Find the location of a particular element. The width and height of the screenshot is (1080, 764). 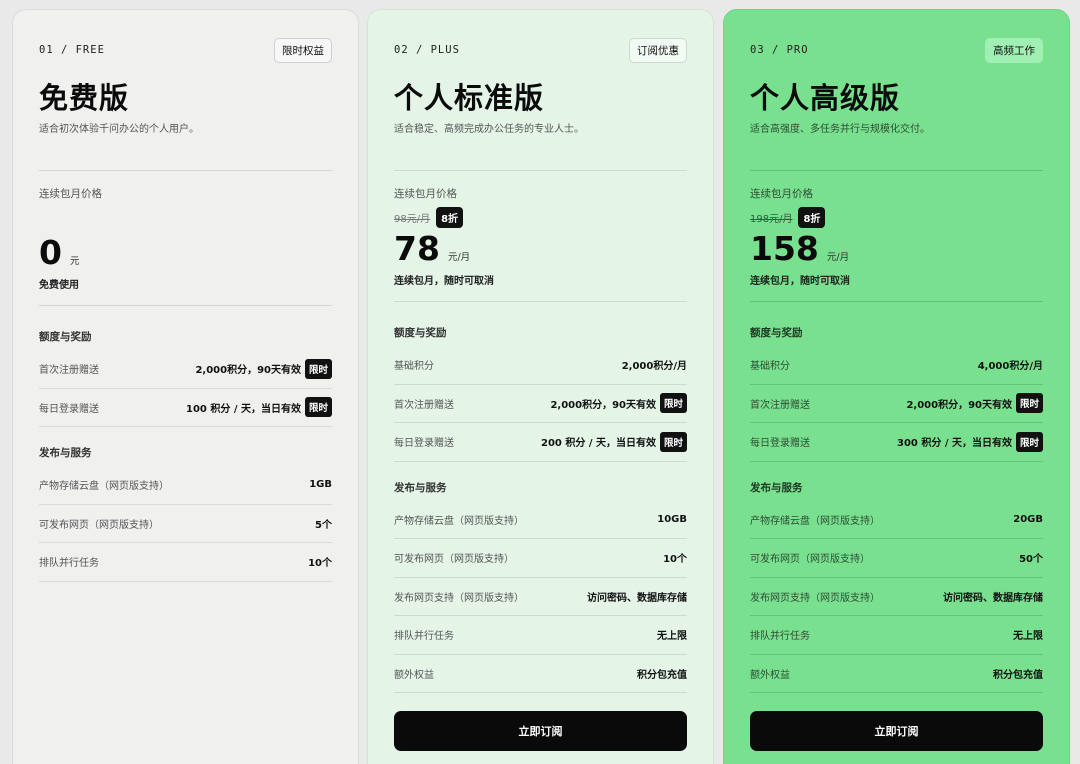

plan-name: 个人高级版 is located at coordinates (825, 98).